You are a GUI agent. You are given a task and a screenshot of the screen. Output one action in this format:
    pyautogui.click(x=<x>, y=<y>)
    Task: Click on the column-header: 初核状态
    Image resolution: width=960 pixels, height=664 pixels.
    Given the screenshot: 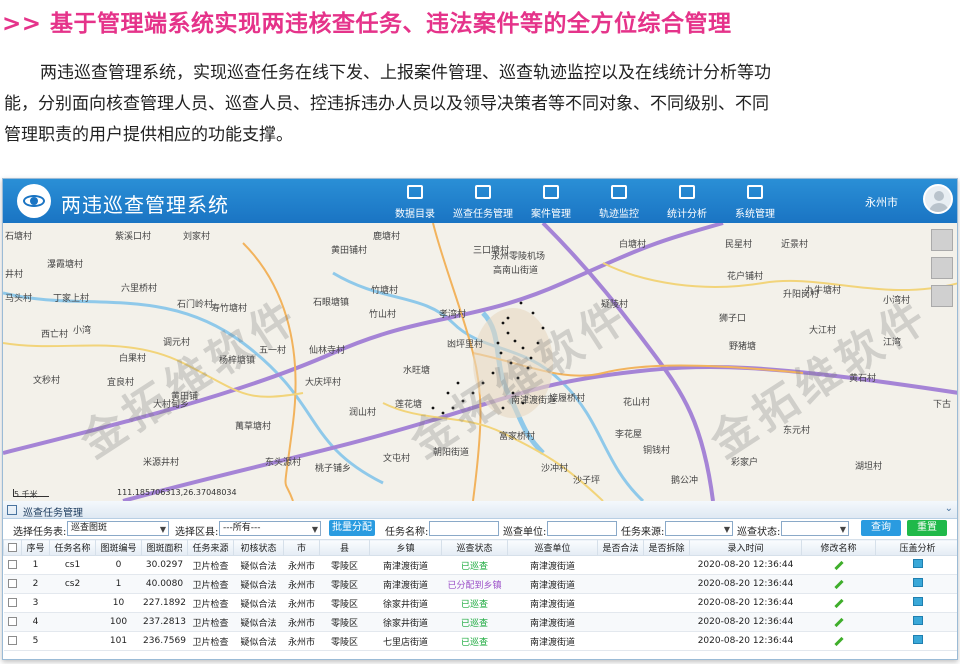 What is the action you would take?
    pyautogui.click(x=258, y=547)
    